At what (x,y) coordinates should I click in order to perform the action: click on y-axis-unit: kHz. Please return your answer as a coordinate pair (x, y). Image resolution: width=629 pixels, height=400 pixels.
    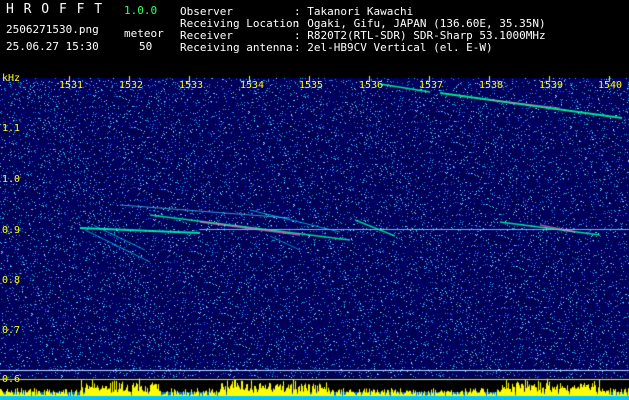
    Looking at the image, I should click on (11, 78).